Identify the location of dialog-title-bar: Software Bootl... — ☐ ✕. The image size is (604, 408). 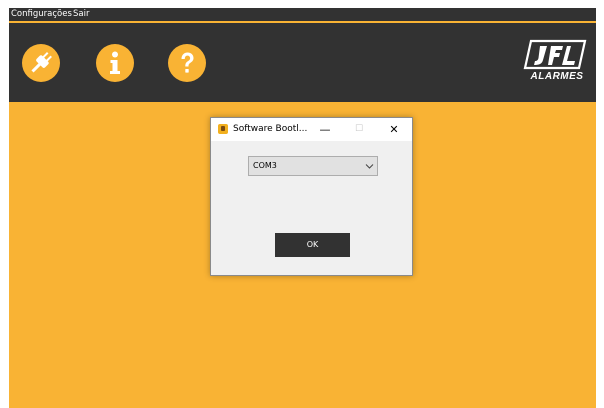
(311, 129).